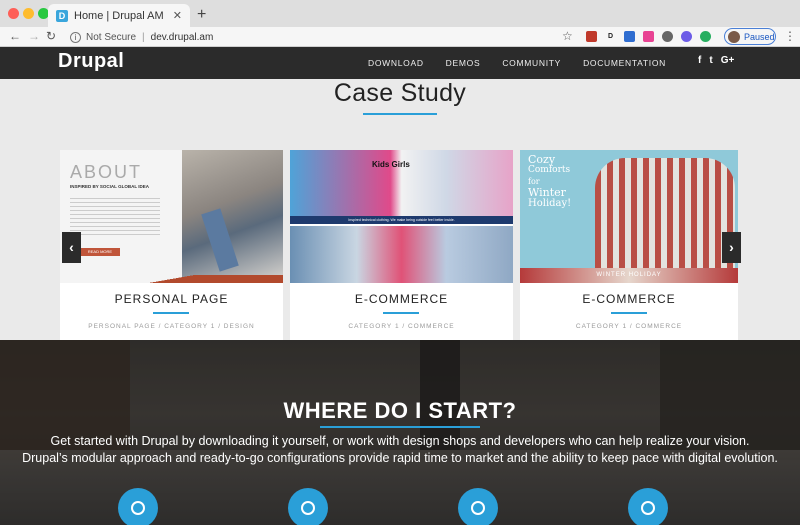 This screenshot has width=800, height=525. Describe the element at coordinates (13, 13) in the screenshot. I see `close-window-button` at that location.